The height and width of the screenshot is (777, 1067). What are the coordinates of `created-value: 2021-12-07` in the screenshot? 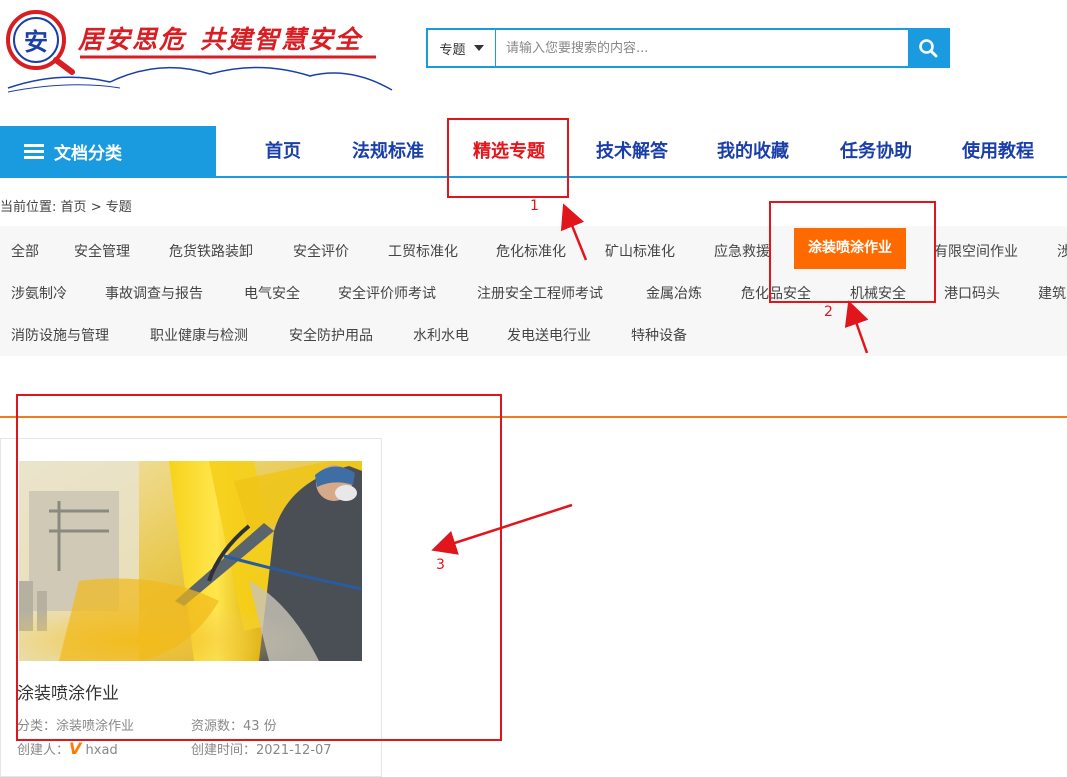 It's located at (294, 750).